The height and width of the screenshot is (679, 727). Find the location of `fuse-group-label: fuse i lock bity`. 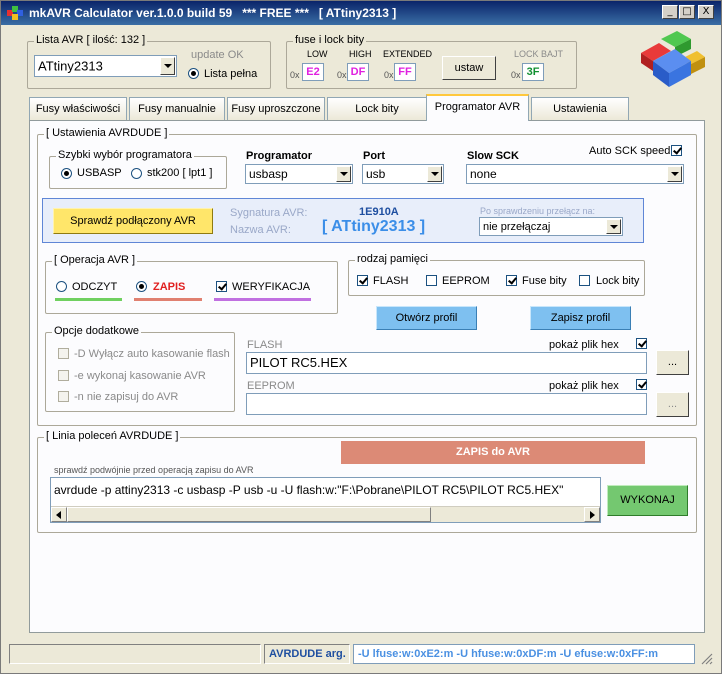

fuse-group-label: fuse i lock bity is located at coordinates (330, 40).